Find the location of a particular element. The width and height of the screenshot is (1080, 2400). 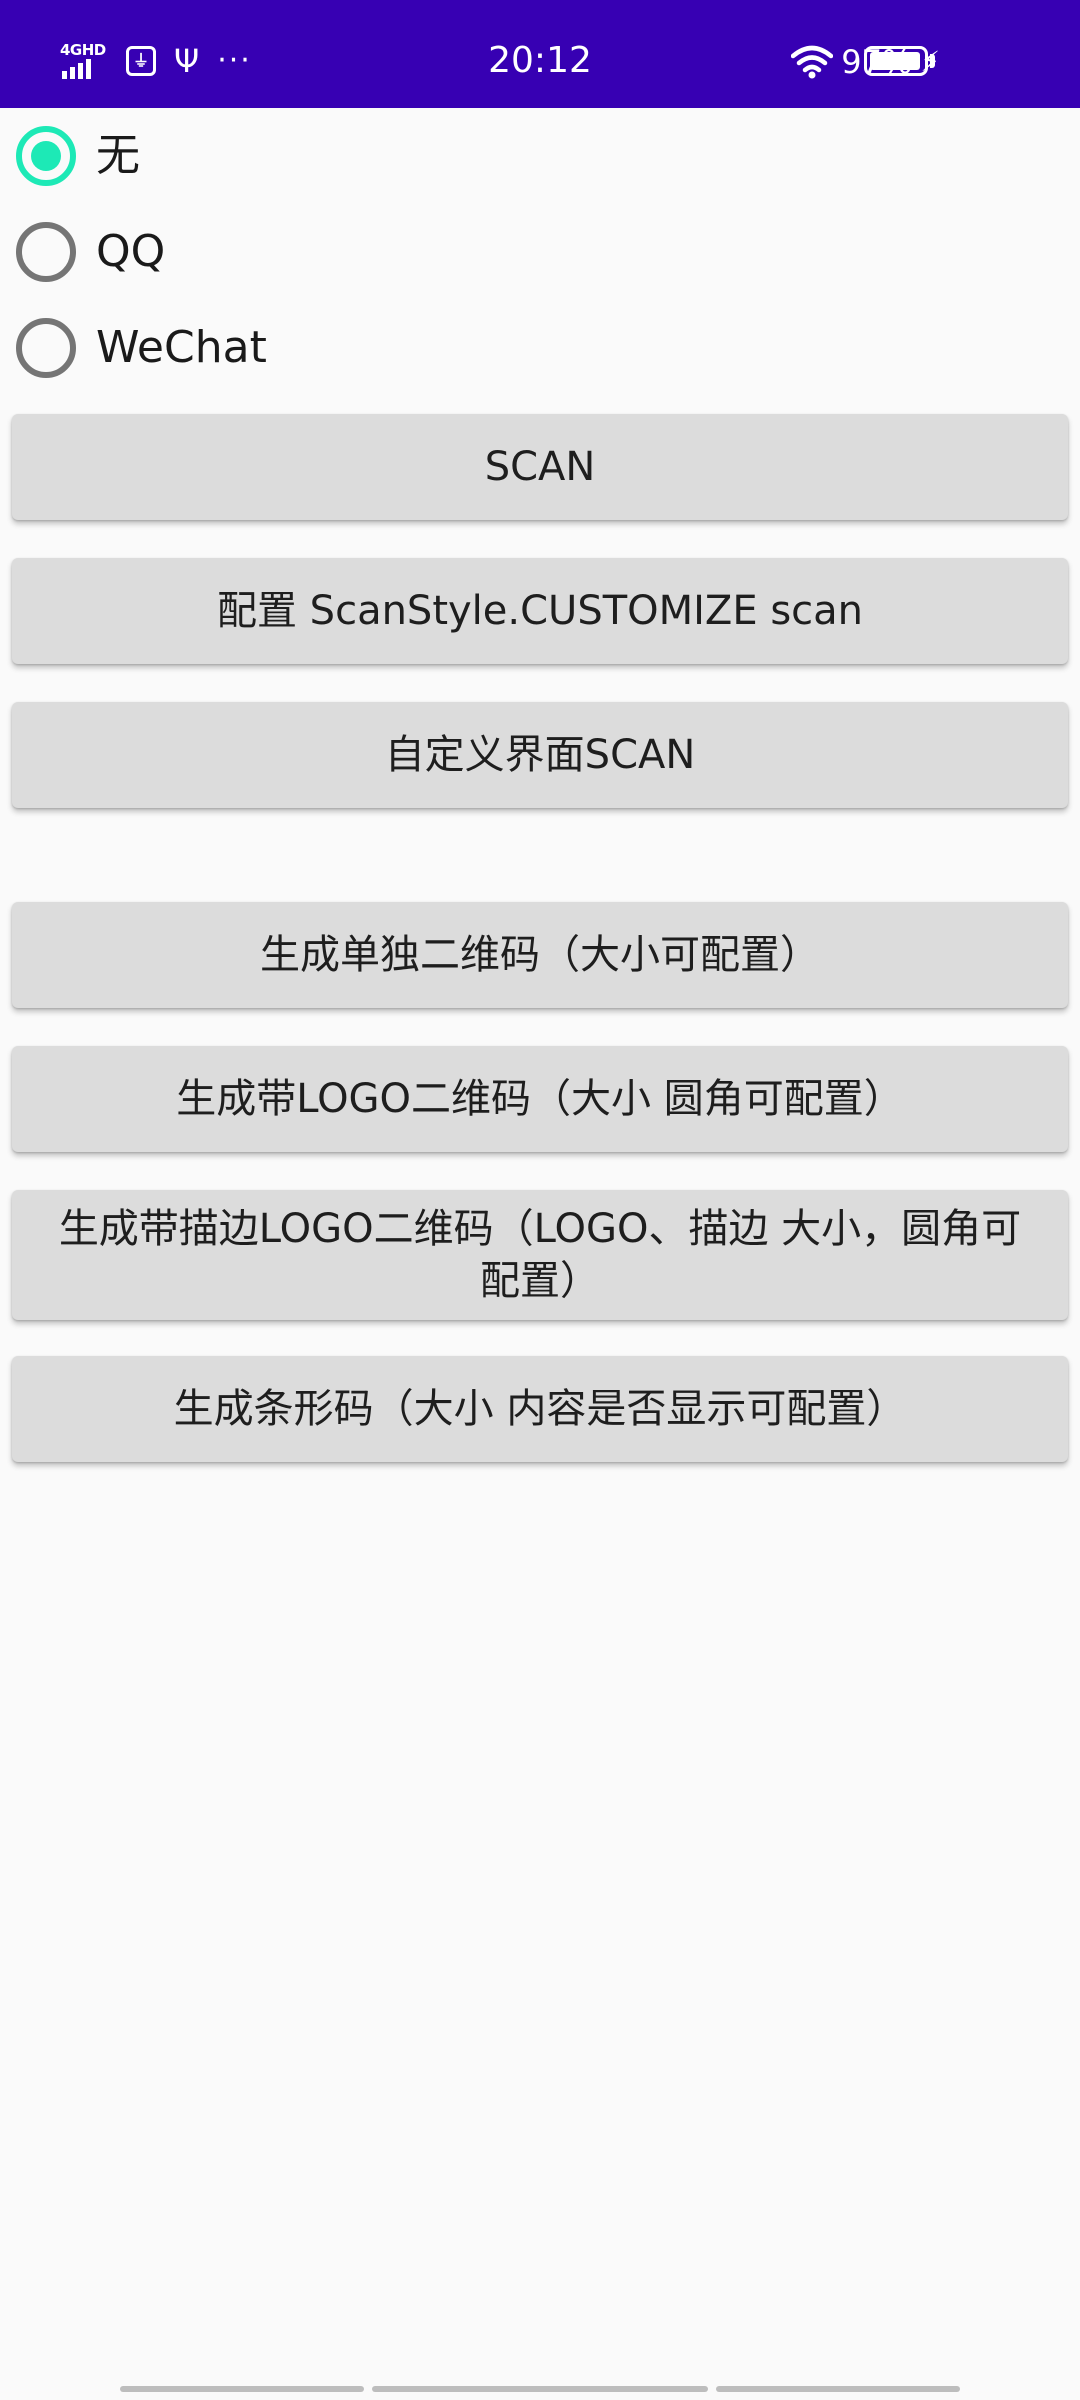

status-bar: 4GHD ⏚ Ψ ··· 20:12 97% ⚡ is located at coordinates (540, 54).